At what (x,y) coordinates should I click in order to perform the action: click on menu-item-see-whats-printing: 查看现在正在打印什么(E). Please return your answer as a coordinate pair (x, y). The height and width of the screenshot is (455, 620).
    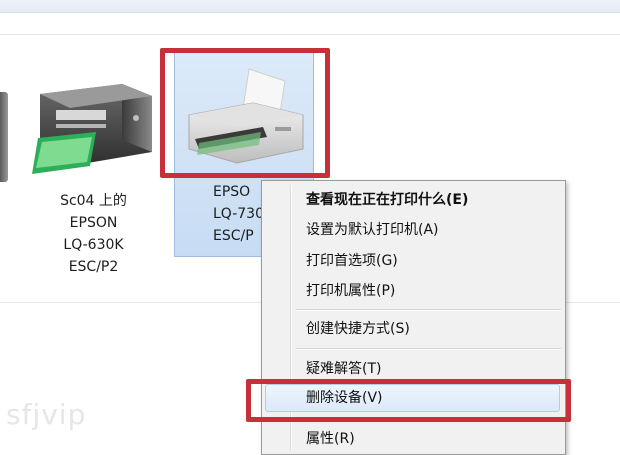
    Looking at the image, I should click on (387, 200).